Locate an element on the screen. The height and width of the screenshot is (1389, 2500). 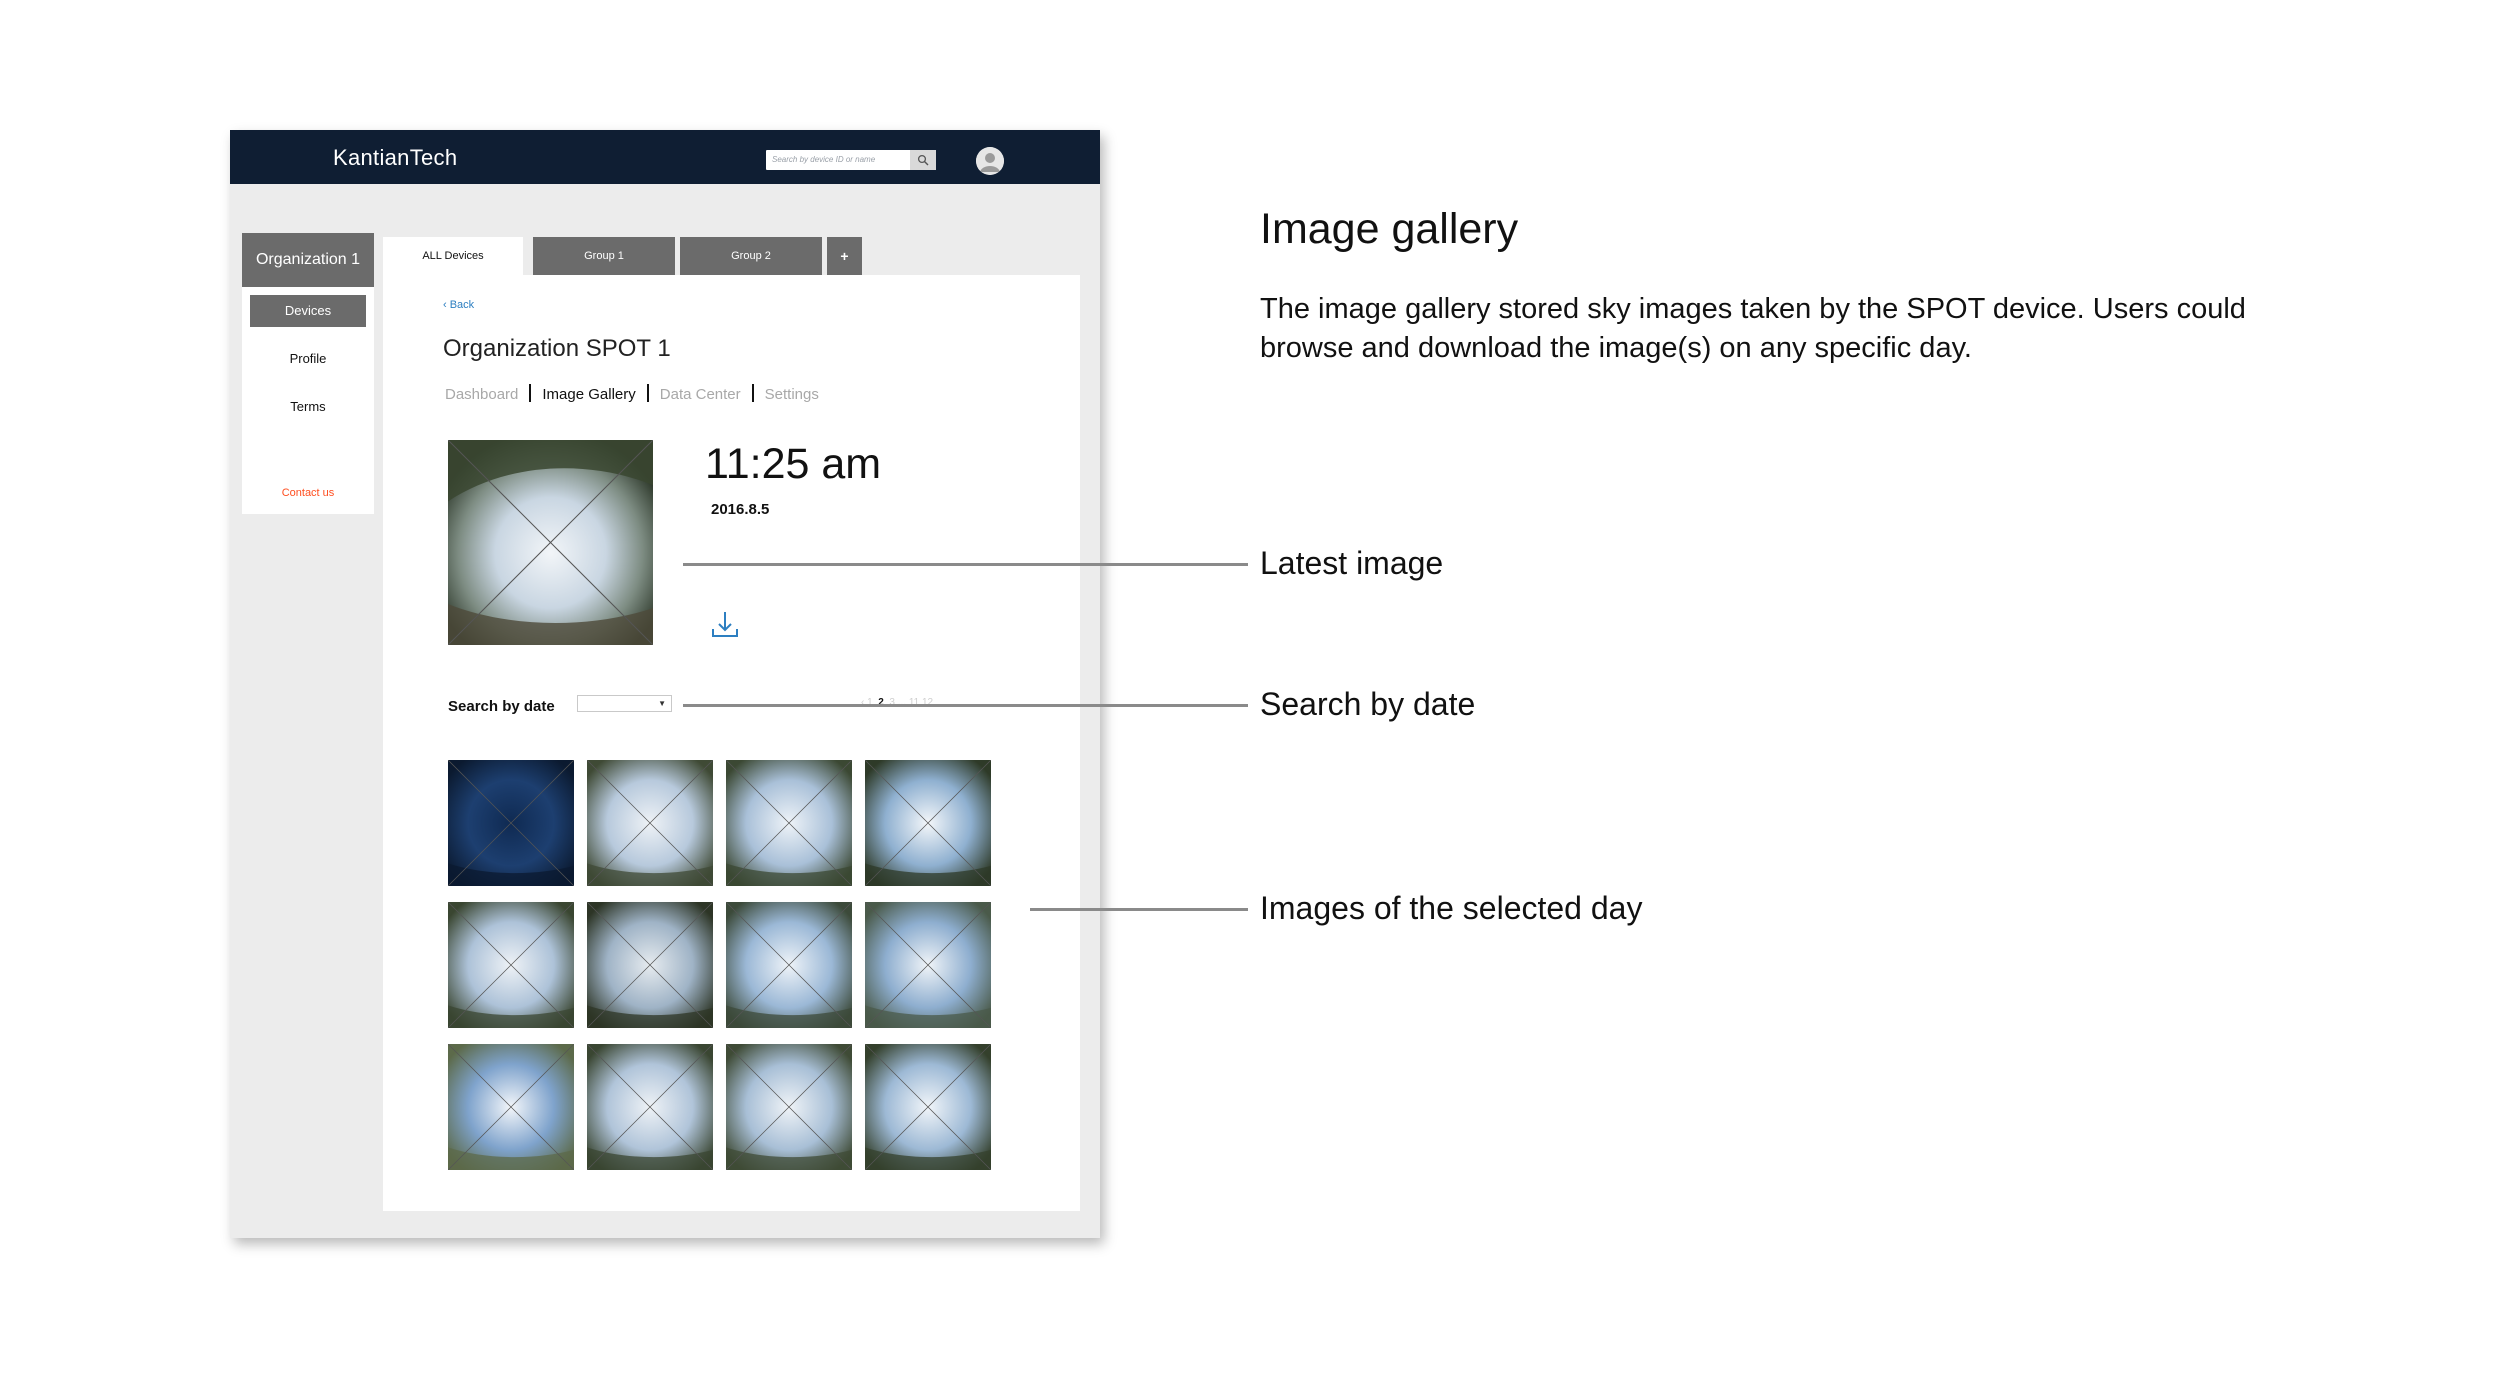
subnav-data-center: Data Center is located at coordinates (700, 394).